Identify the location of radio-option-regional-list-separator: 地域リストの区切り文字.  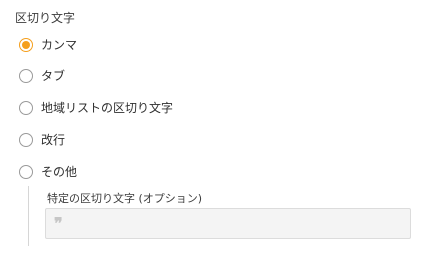
(96, 108).